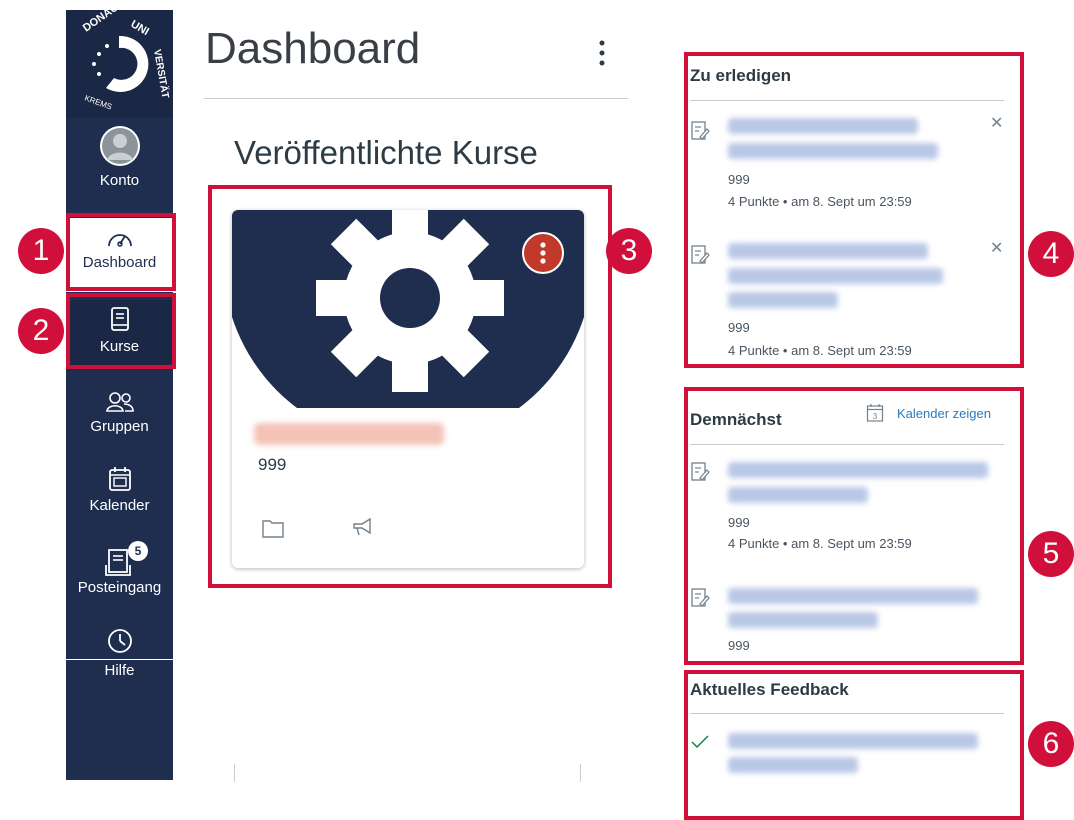 The width and height of the screenshot is (1074, 820). Describe the element at coordinates (1051, 744) in the screenshot. I see `step-marker-6: 6` at that location.